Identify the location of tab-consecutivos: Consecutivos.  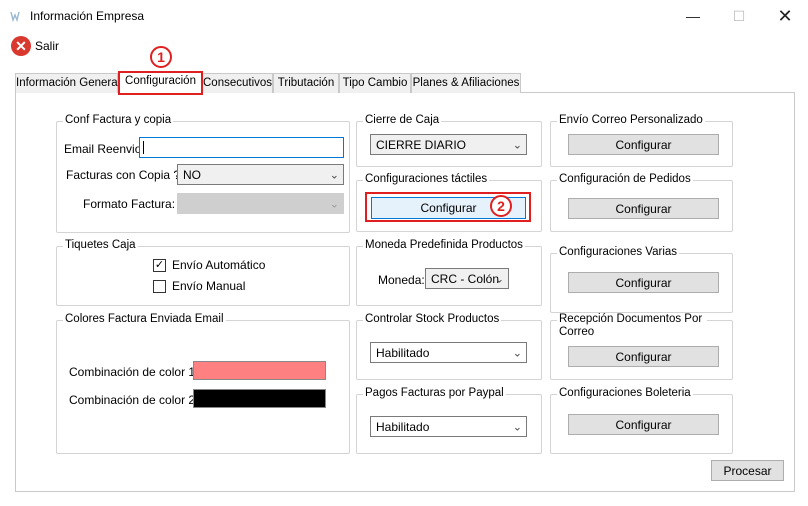
(237, 83).